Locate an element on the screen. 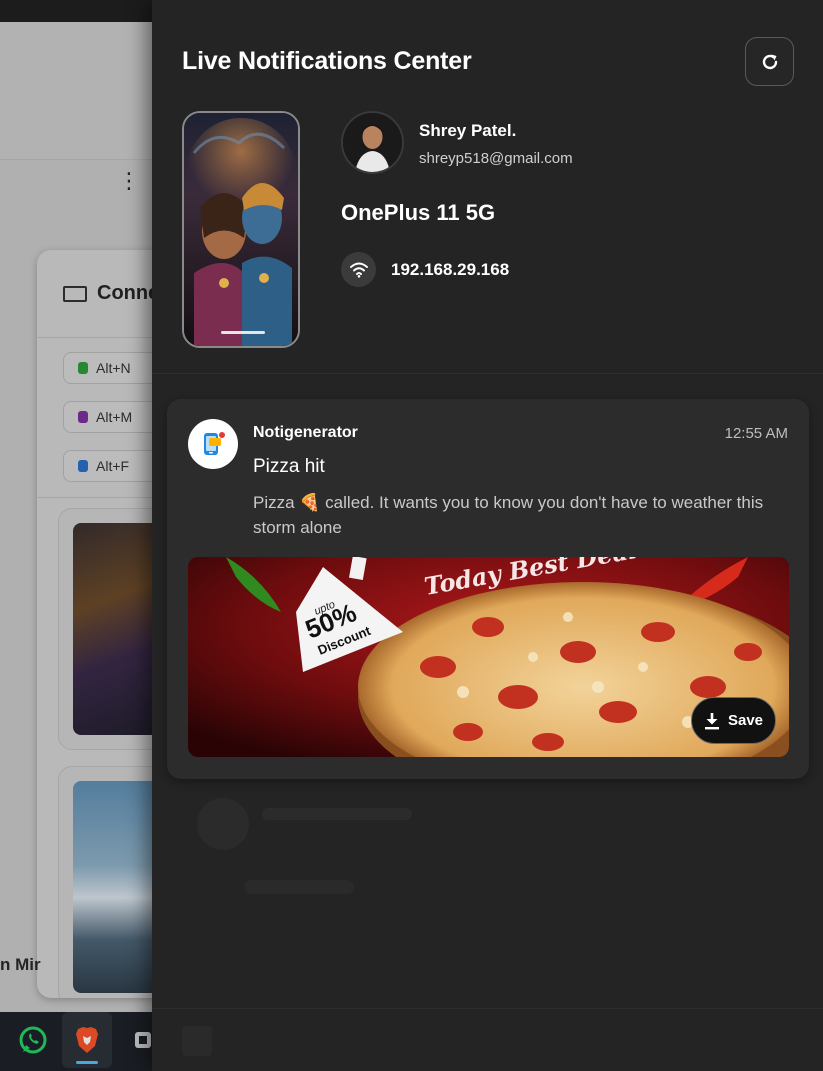  refresh-button is located at coordinates (769, 61).